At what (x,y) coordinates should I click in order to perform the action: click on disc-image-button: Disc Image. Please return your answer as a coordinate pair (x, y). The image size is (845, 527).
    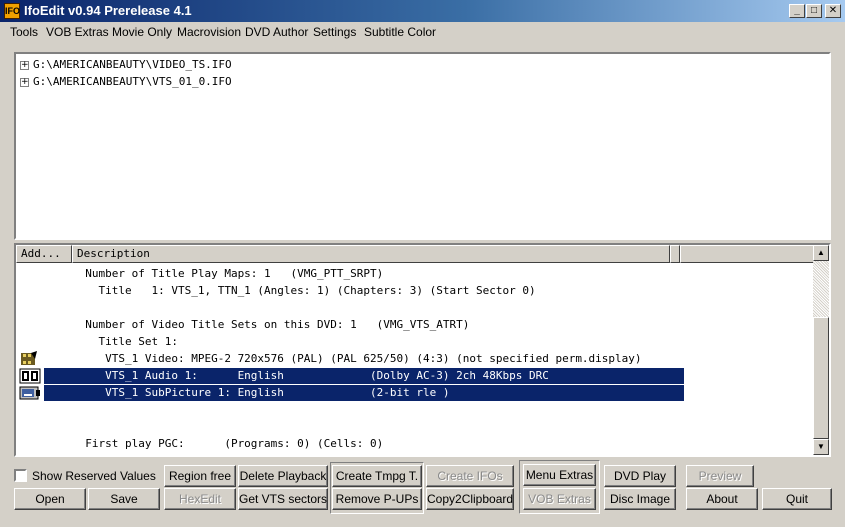
    Looking at the image, I should click on (640, 499).